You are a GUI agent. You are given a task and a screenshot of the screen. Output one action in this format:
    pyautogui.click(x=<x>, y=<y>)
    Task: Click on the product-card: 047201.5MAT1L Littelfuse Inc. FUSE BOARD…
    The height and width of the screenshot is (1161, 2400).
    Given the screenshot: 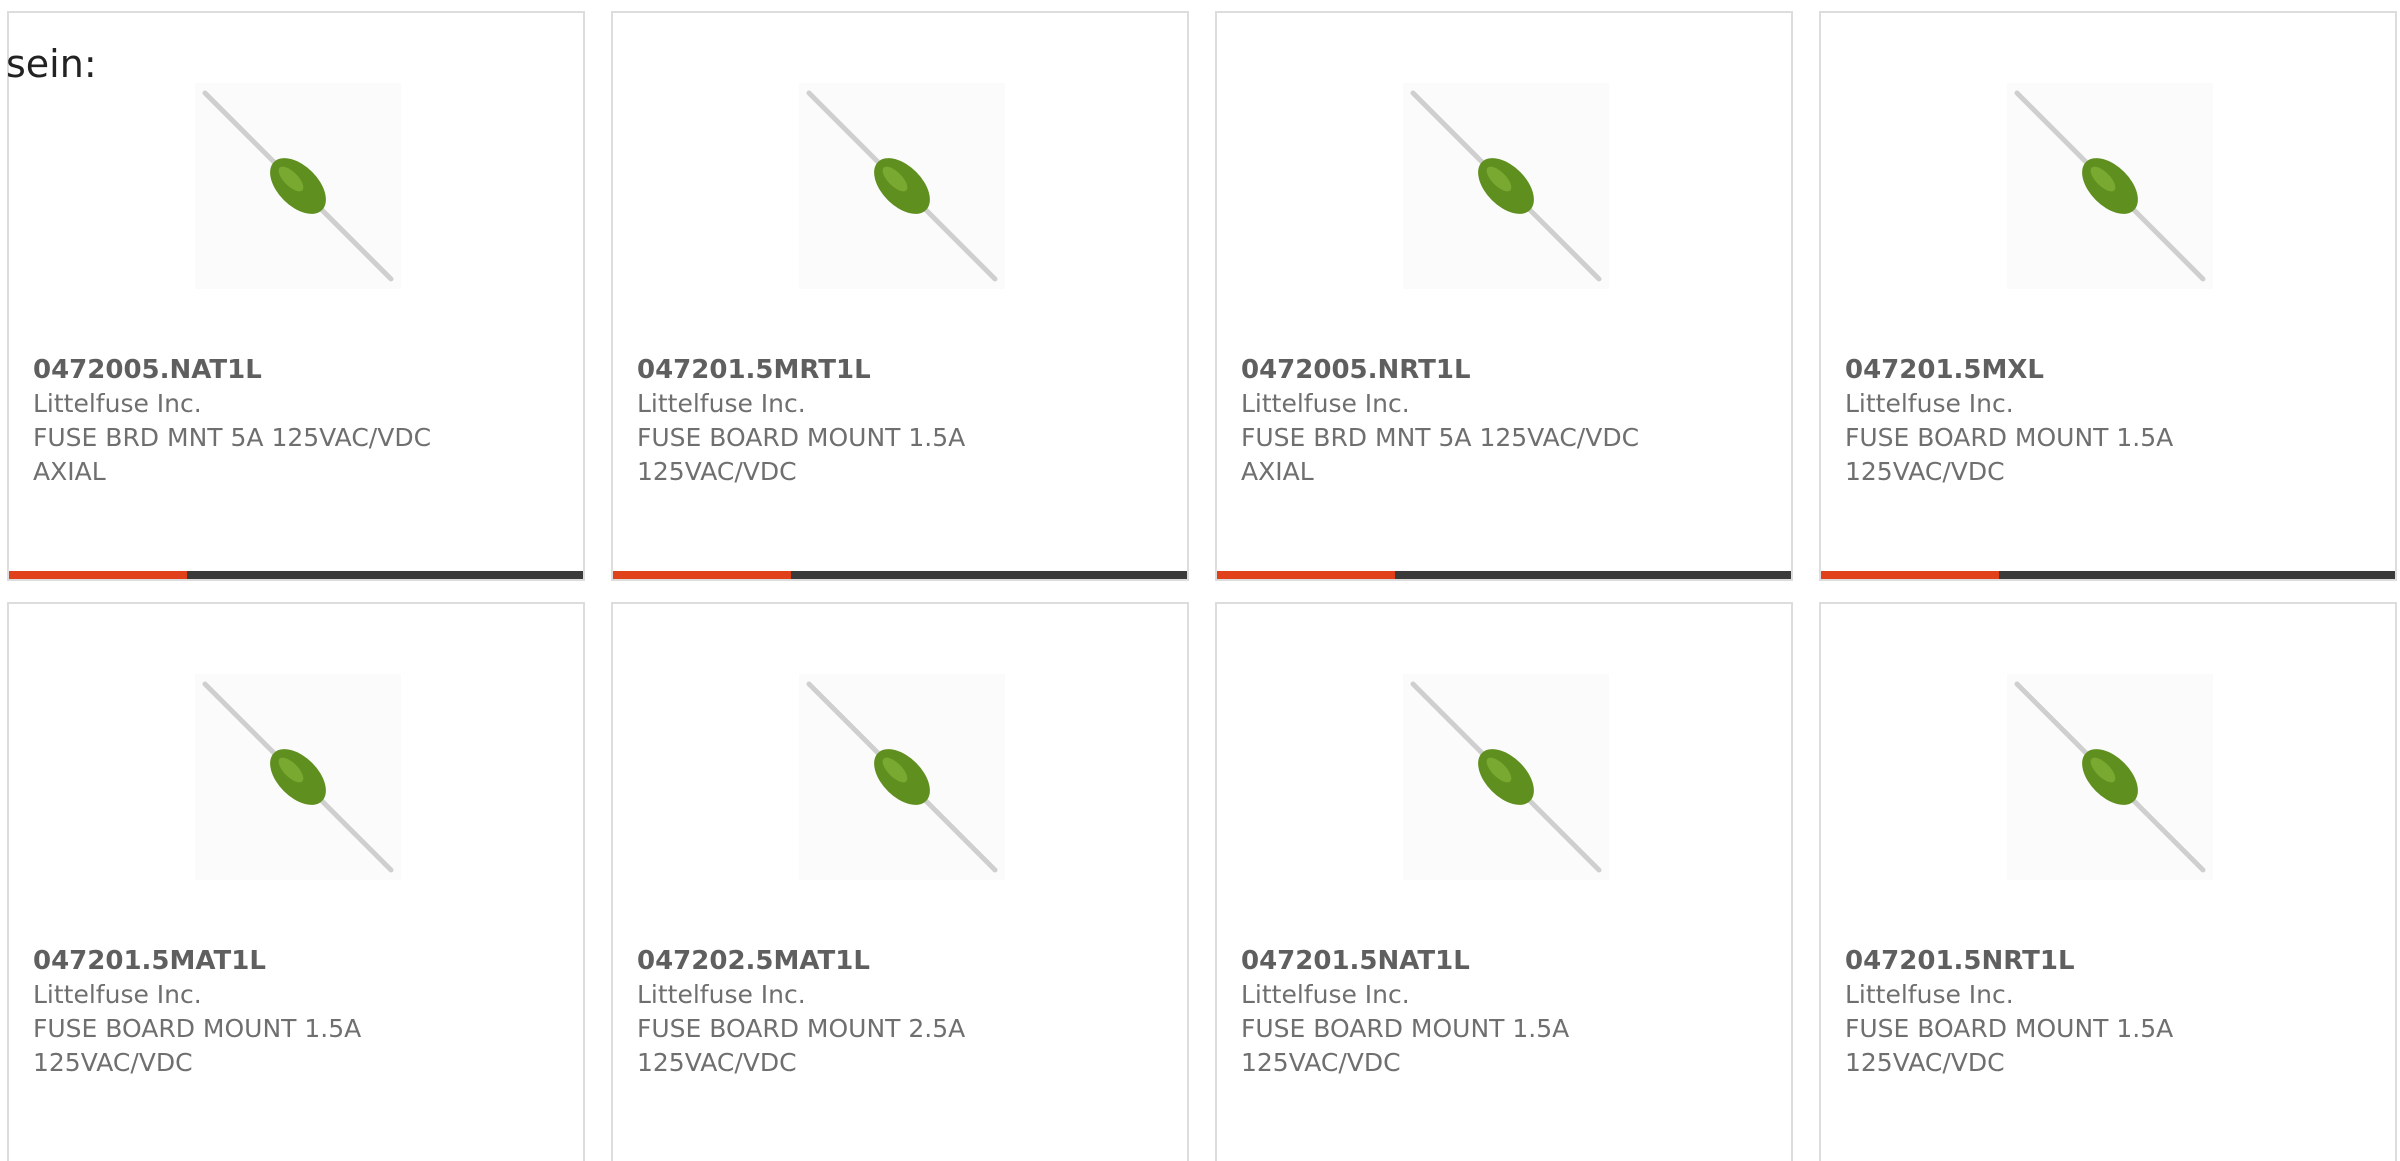 What is the action you would take?
    pyautogui.click(x=296, y=881)
    